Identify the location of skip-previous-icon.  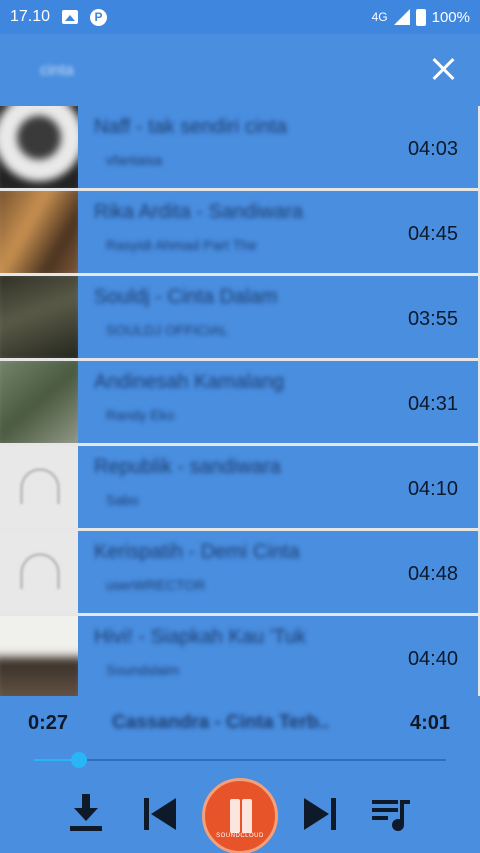
(160, 814).